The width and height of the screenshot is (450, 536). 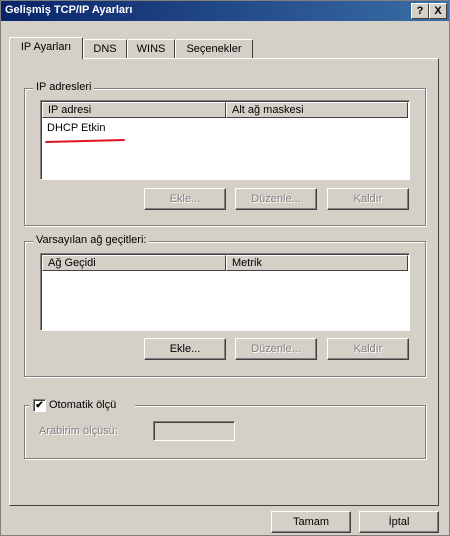 What do you see at coordinates (311, 522) in the screenshot?
I see `ok-button: Tamam` at bounding box center [311, 522].